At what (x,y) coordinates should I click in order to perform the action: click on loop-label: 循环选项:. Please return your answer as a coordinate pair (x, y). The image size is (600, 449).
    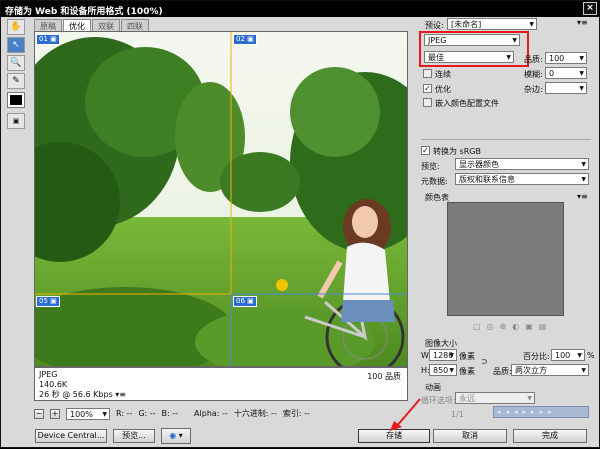
    Looking at the image, I should click on (438, 400).